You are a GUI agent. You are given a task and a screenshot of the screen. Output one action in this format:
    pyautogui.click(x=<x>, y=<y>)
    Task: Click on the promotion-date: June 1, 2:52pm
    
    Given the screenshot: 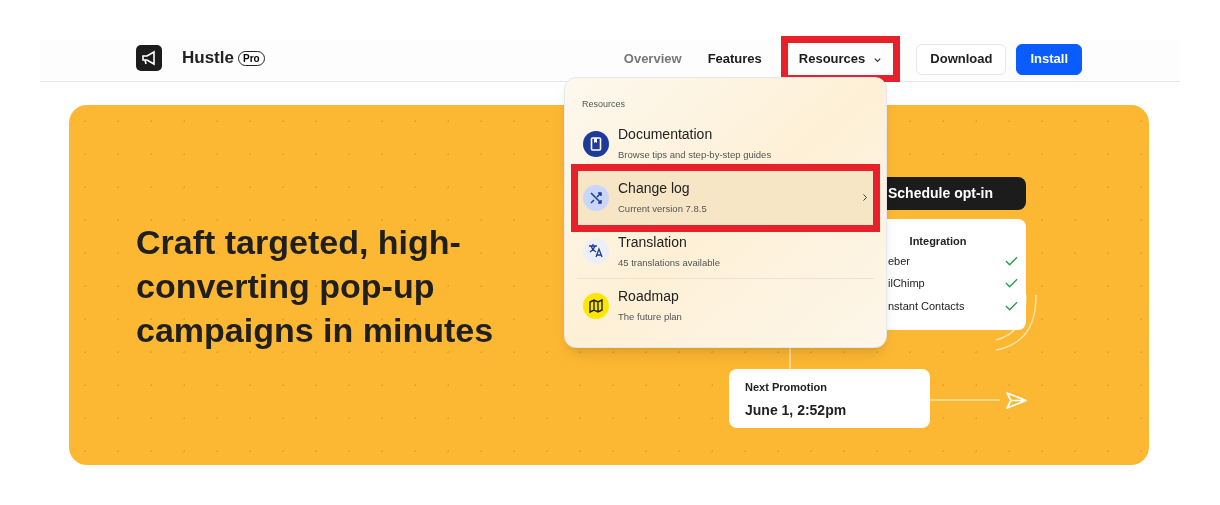 What is the action you would take?
    pyautogui.click(x=796, y=410)
    